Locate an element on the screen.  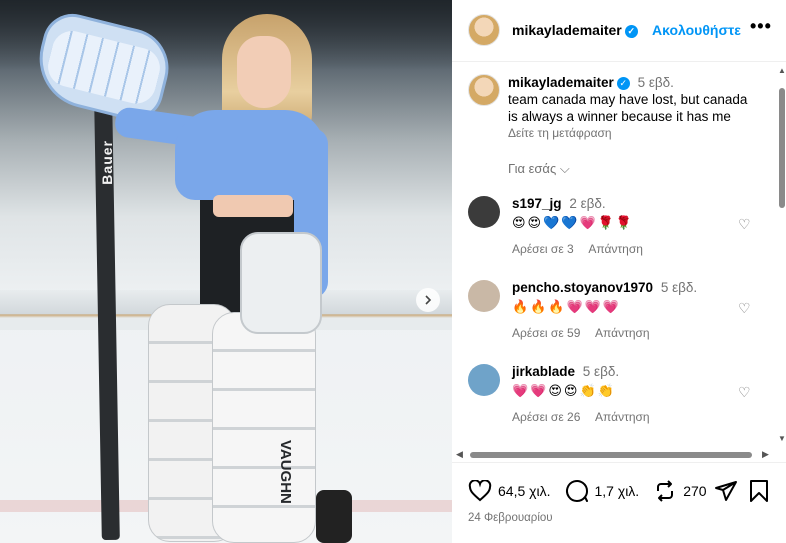
post-footer: 64,5 χιλ. 1,7 χιλ. 270 24 Φεβρουαρίου is located at coordinates (619, 502).